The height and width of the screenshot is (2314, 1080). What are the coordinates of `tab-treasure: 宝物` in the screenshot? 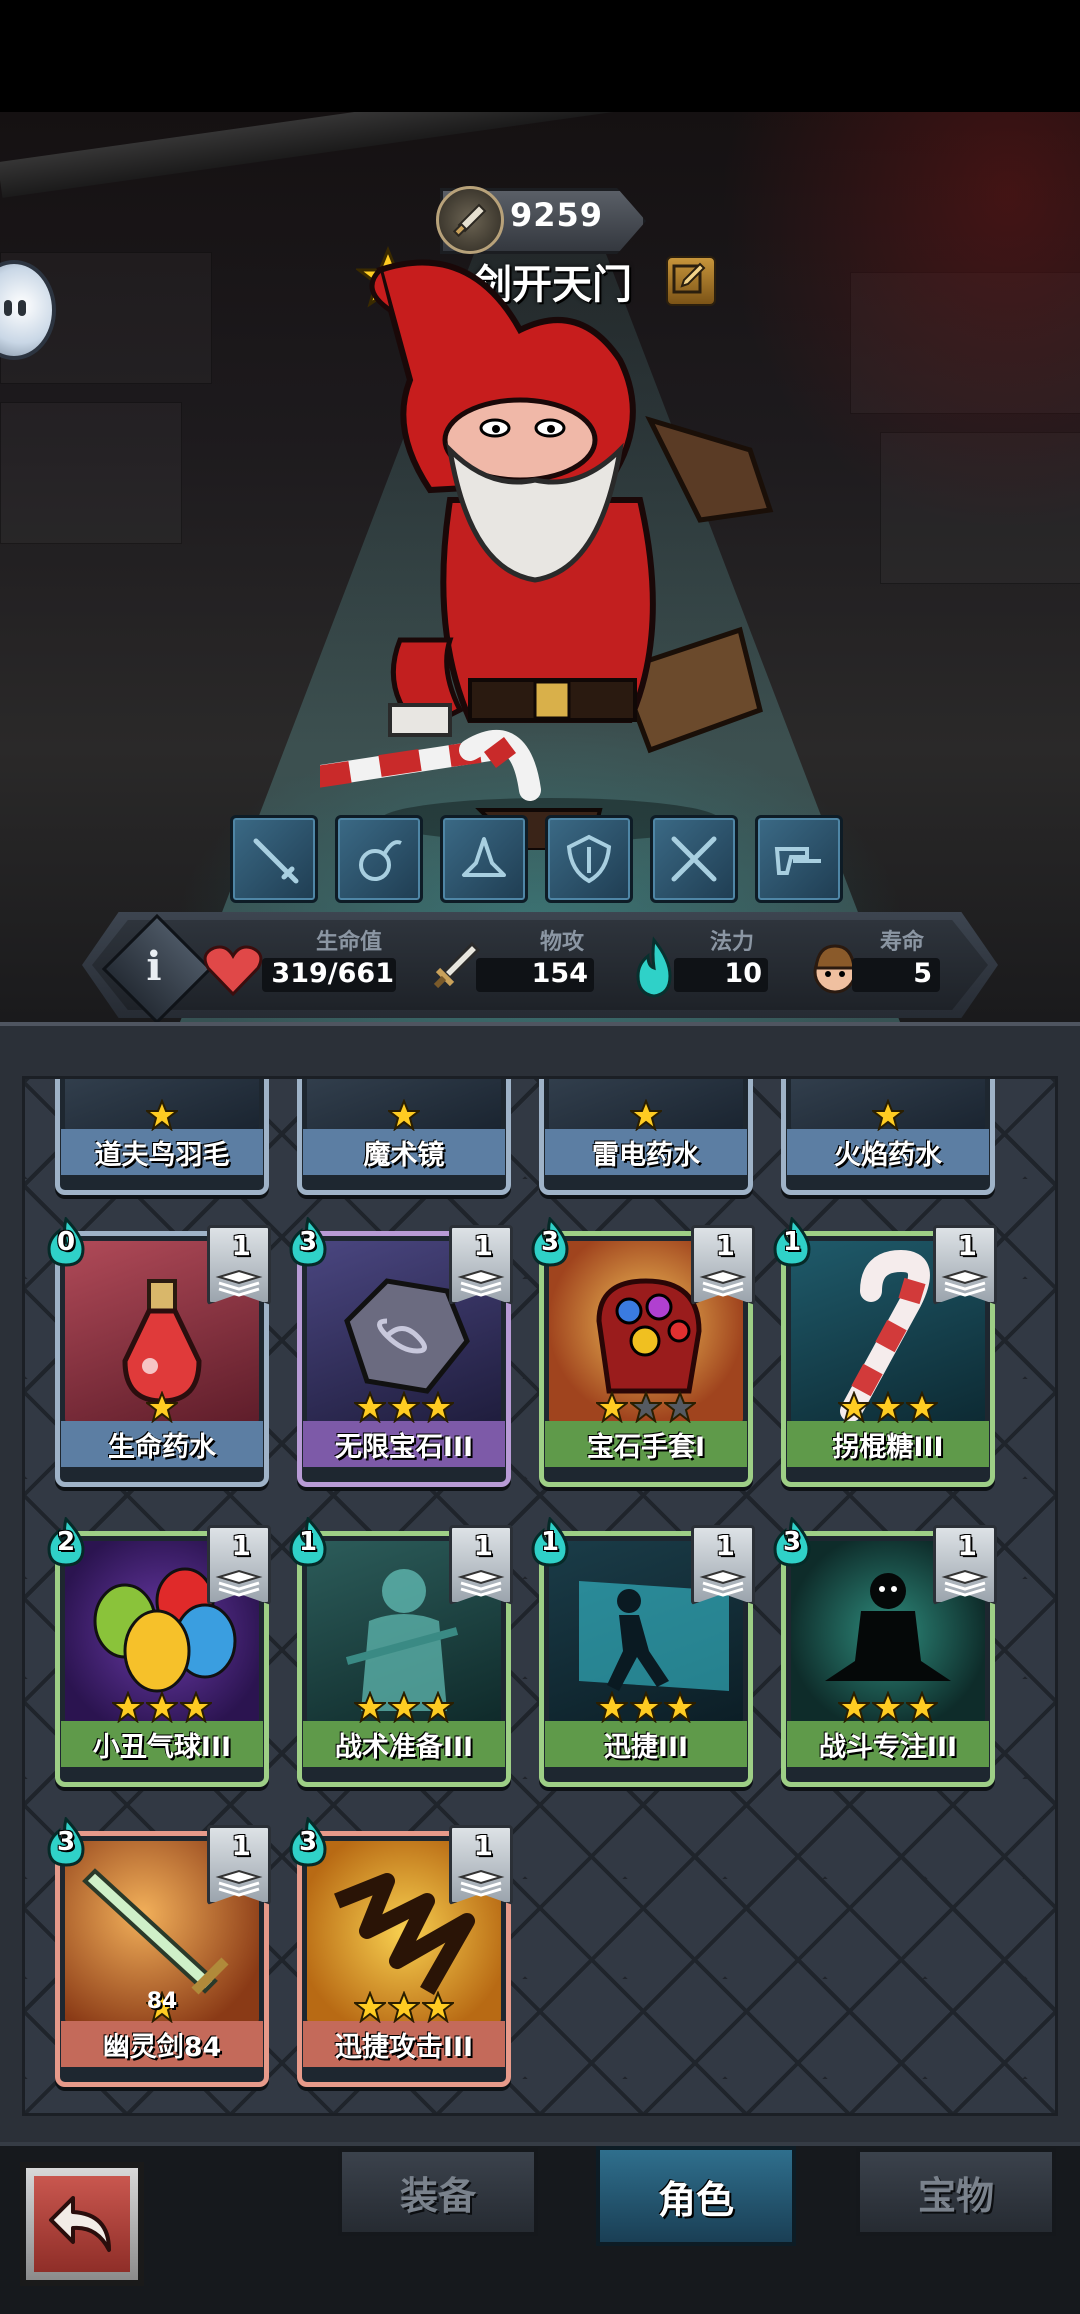 It's located at (956, 2192).